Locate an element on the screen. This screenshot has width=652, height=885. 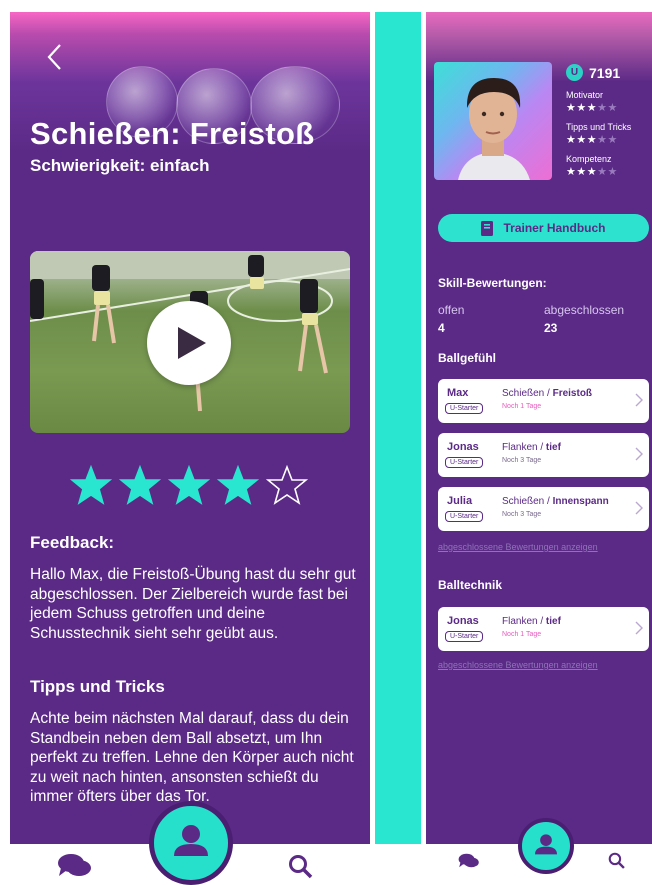
open-value: 4 is located at coordinates (441, 328).